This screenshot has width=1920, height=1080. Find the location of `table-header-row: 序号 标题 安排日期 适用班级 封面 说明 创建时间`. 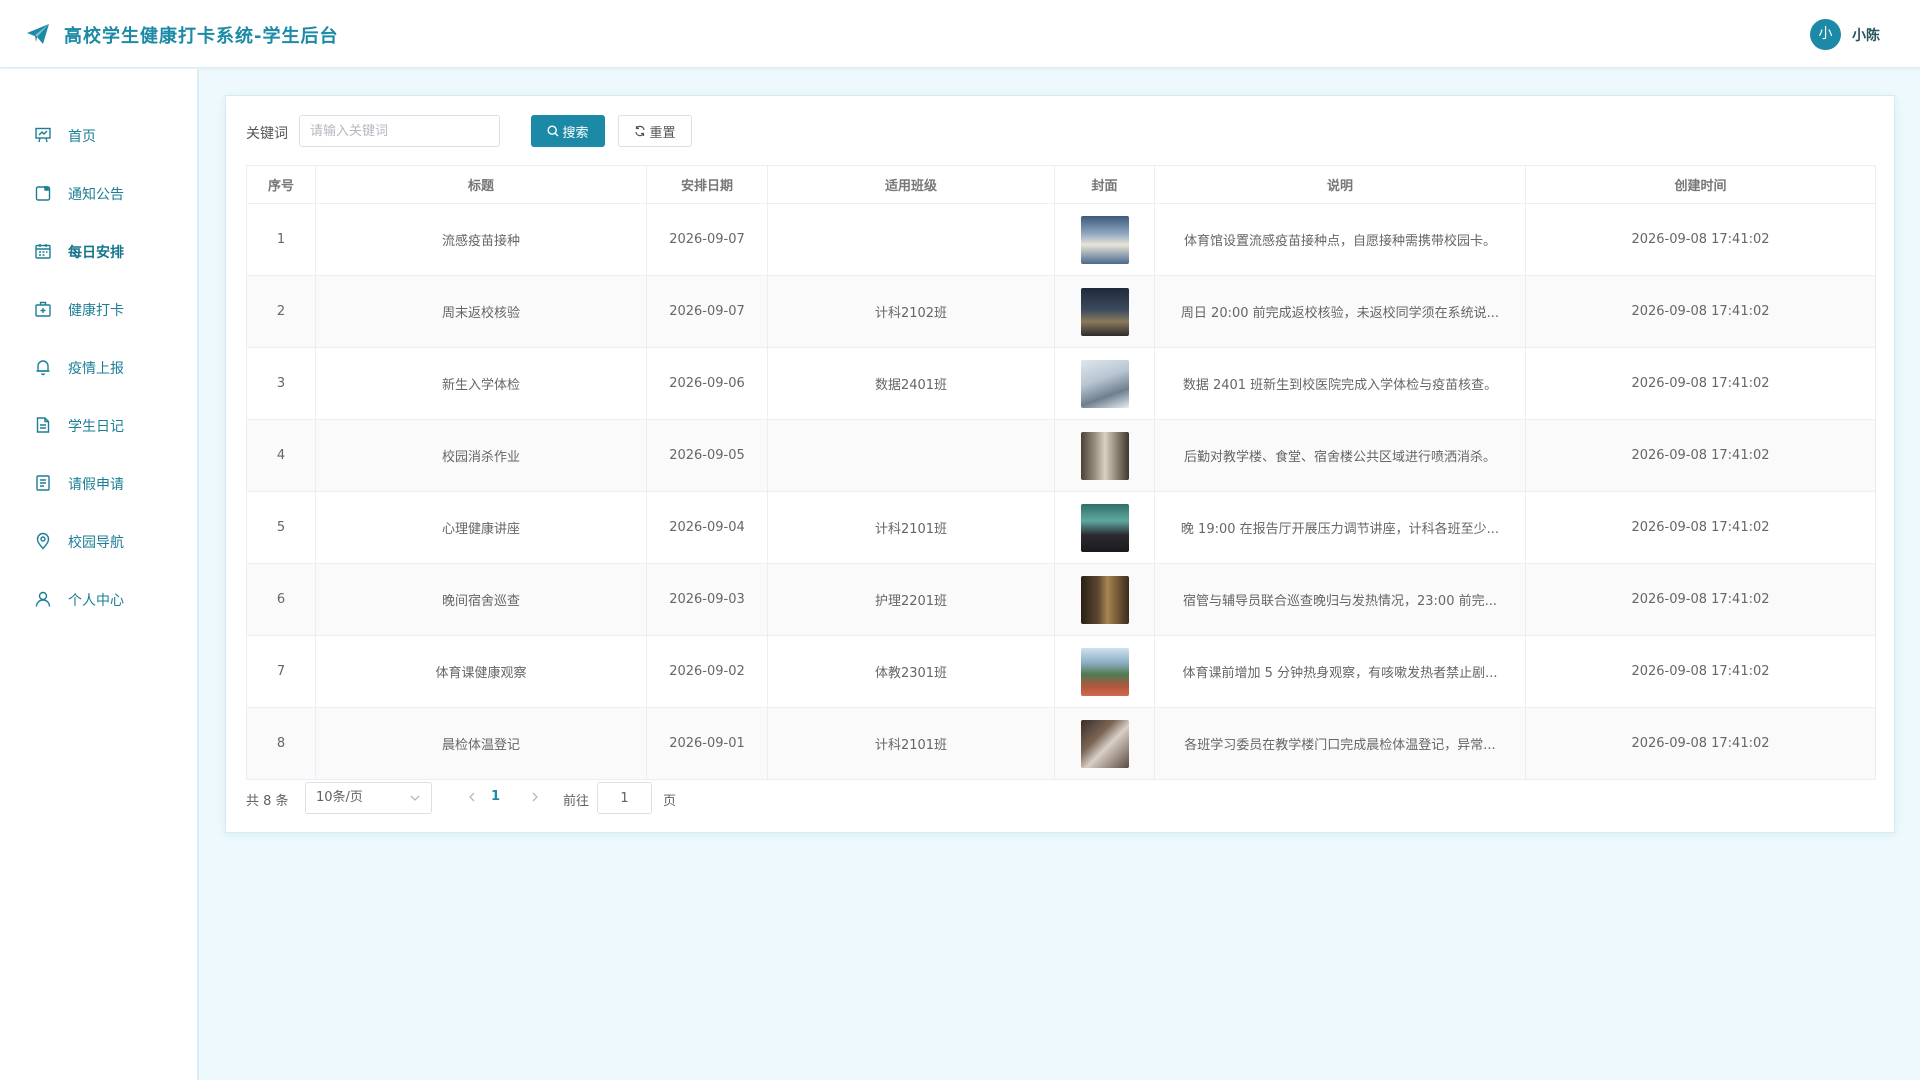

table-header-row: 序号 标题 安排日期 适用班级 封面 说明 创建时间 is located at coordinates (1061, 184).